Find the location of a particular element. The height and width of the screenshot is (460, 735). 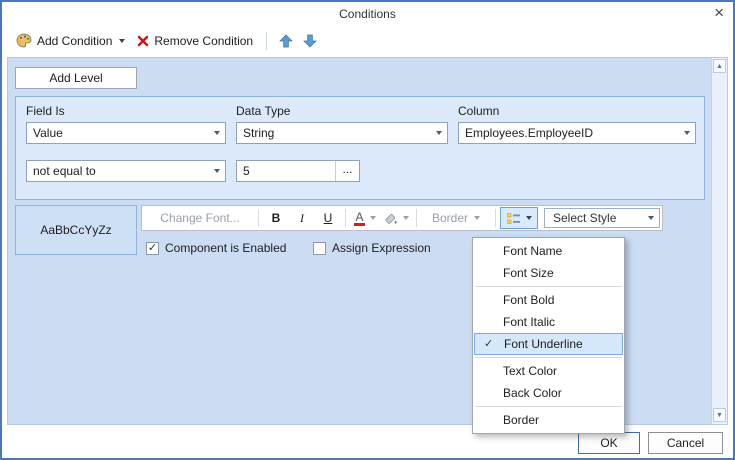

column-select: Employees.EmployeeID is located at coordinates (577, 133).